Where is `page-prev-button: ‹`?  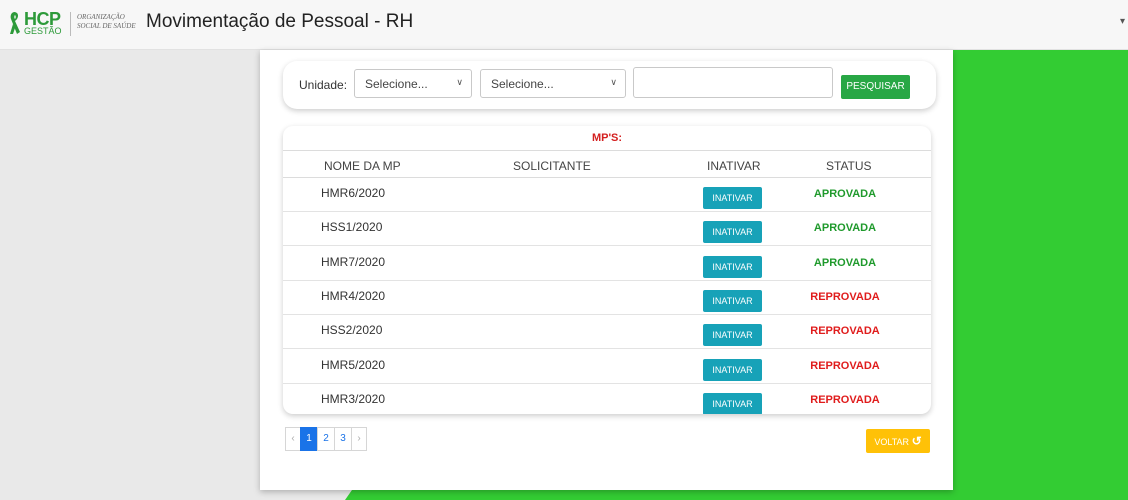 page-prev-button: ‹ is located at coordinates (293, 439).